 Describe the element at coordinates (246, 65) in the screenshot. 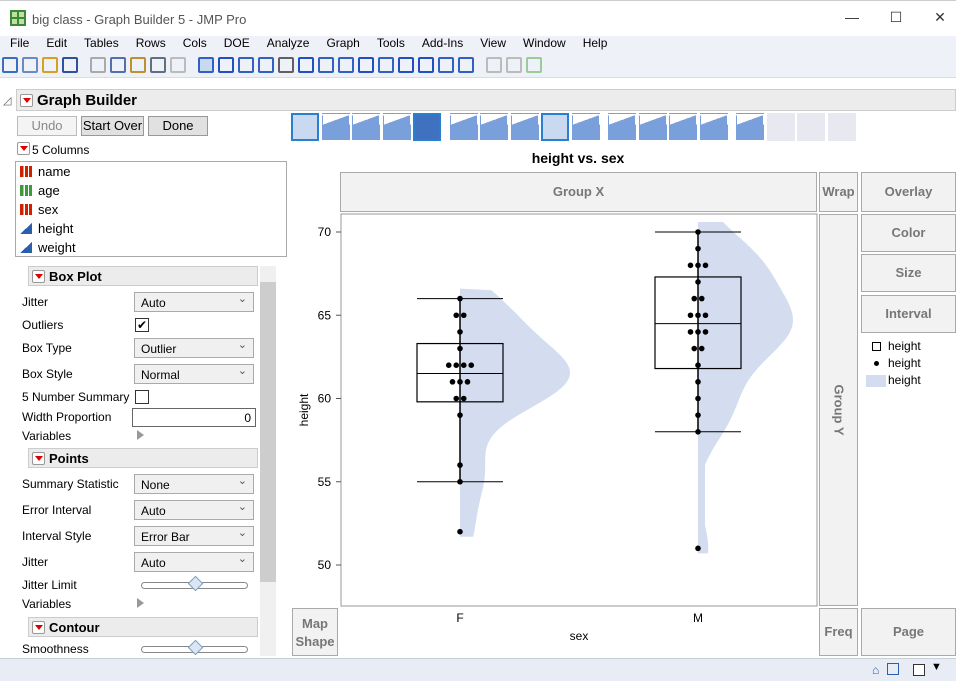

I see `selection-icon` at that location.